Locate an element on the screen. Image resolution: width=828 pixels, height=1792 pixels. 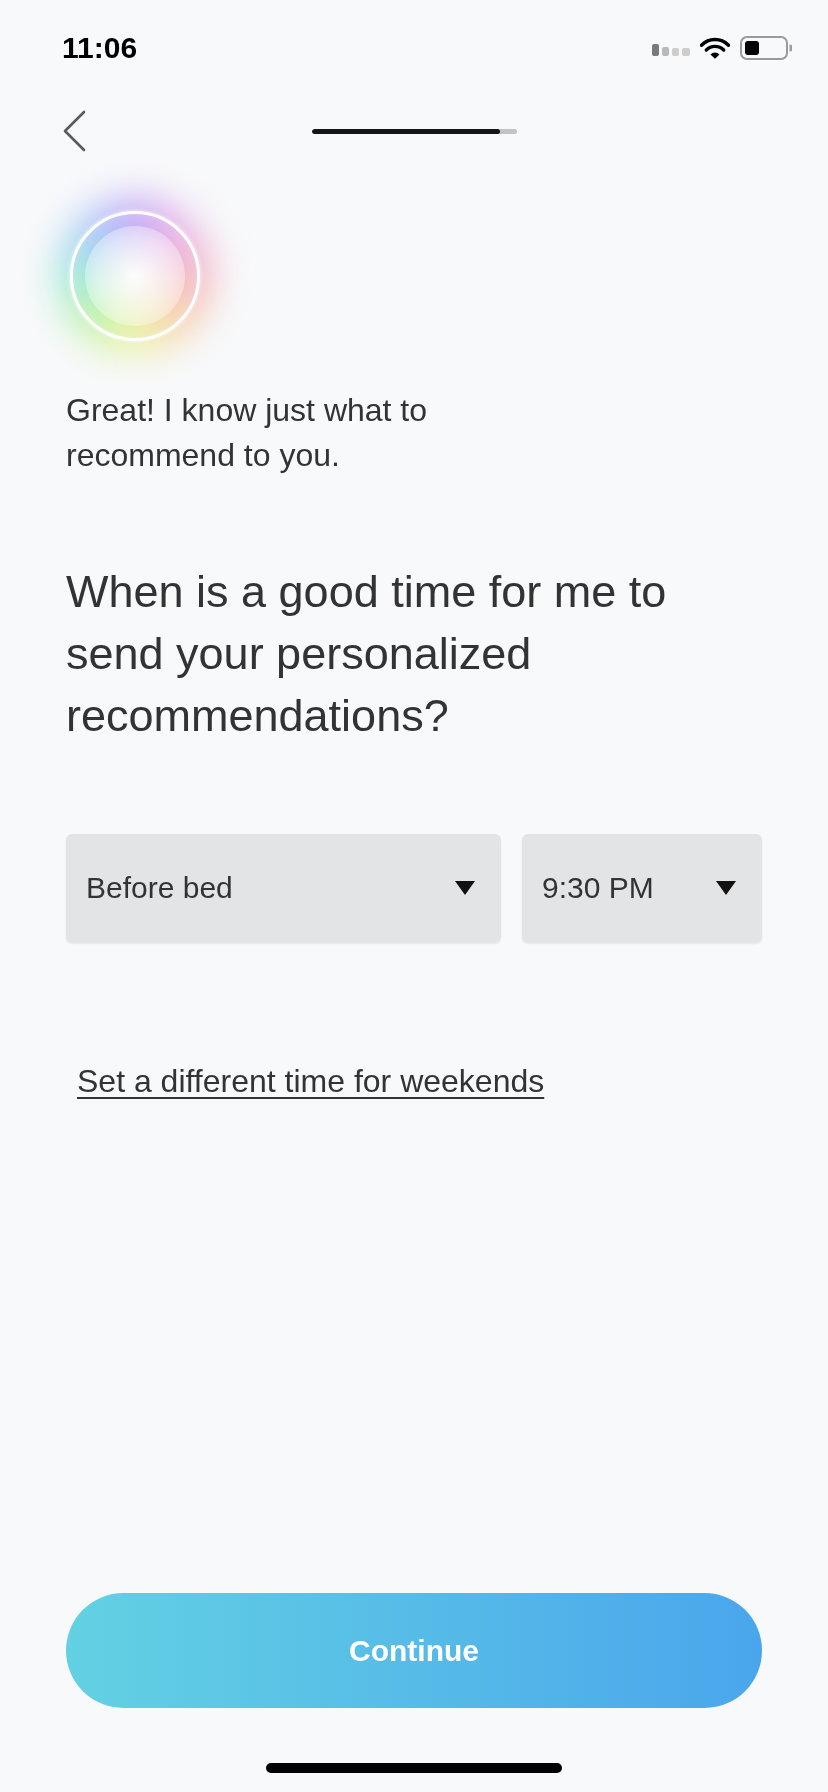
signal-icon is located at coordinates (671, 50).